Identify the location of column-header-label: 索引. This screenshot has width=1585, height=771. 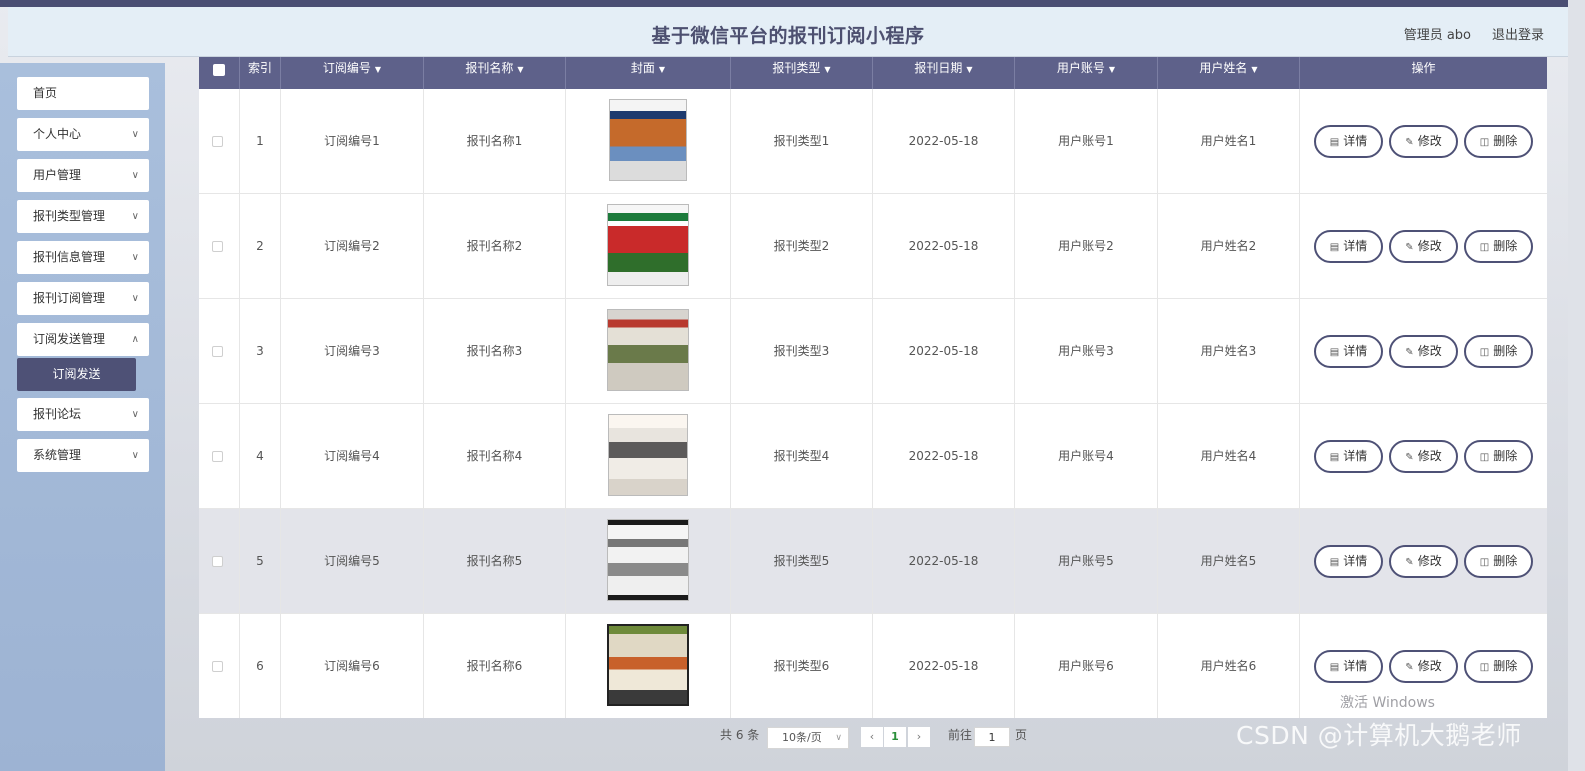
(259, 68).